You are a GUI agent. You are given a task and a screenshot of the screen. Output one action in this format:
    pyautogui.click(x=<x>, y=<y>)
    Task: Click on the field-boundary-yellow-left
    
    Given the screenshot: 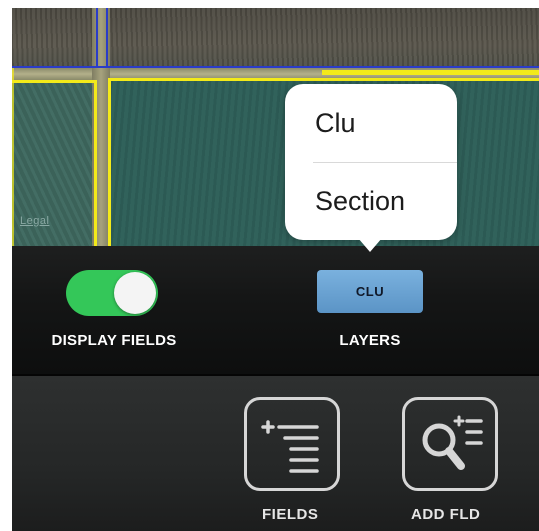 What is the action you would take?
    pyautogui.click(x=95, y=163)
    